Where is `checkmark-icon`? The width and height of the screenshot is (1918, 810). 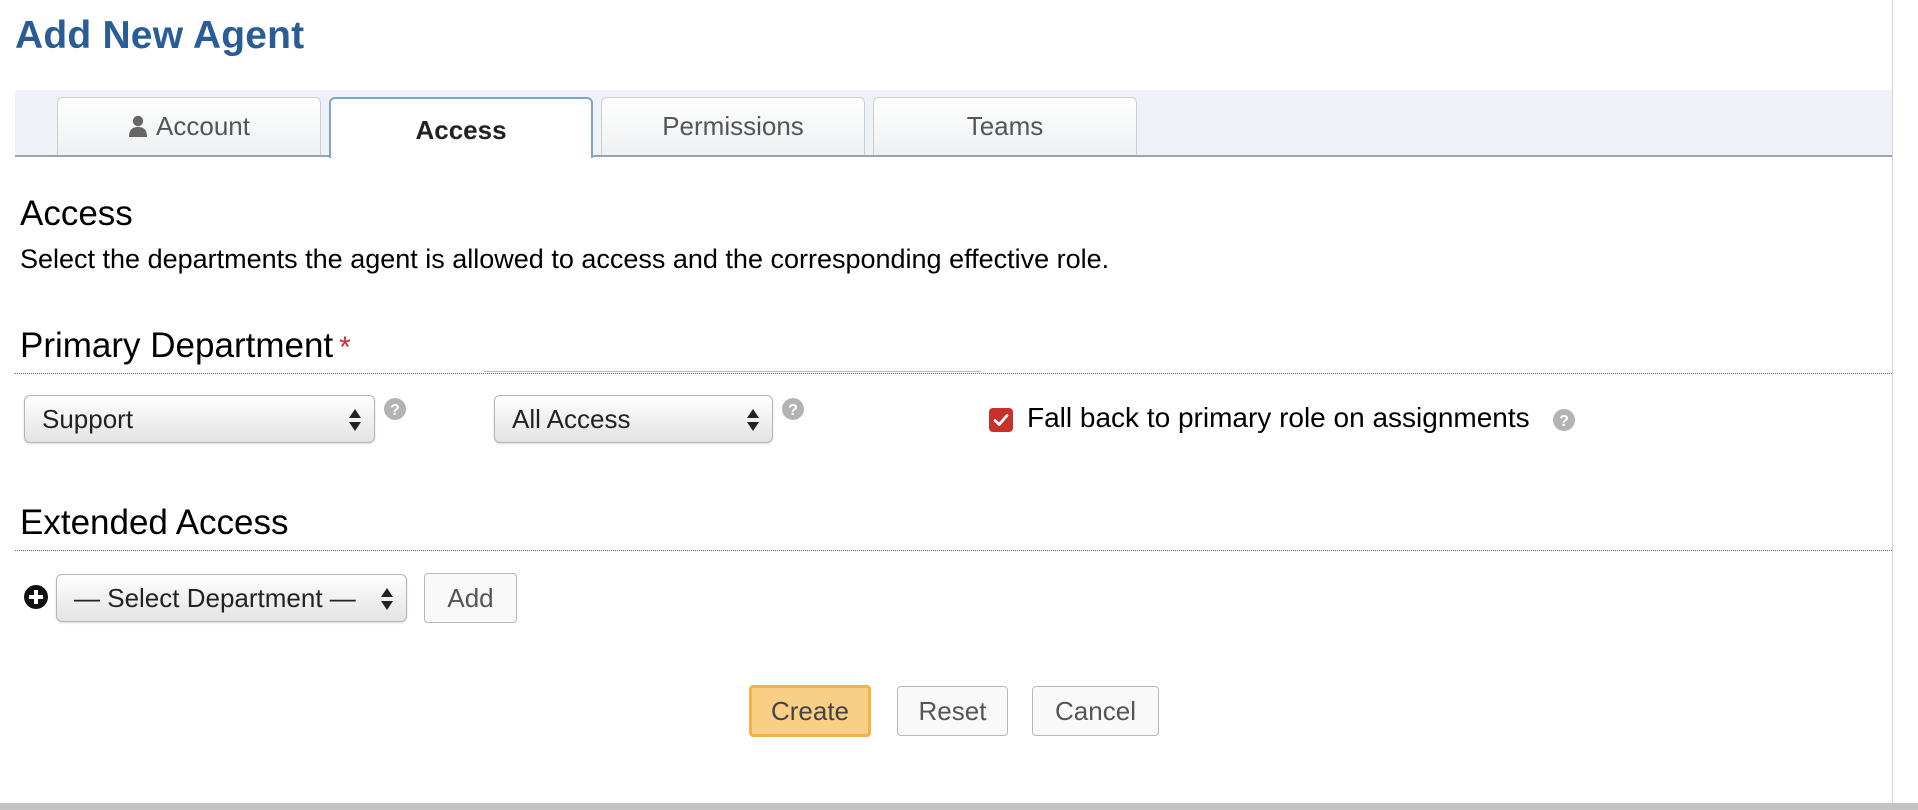
checkmark-icon is located at coordinates (1001, 420).